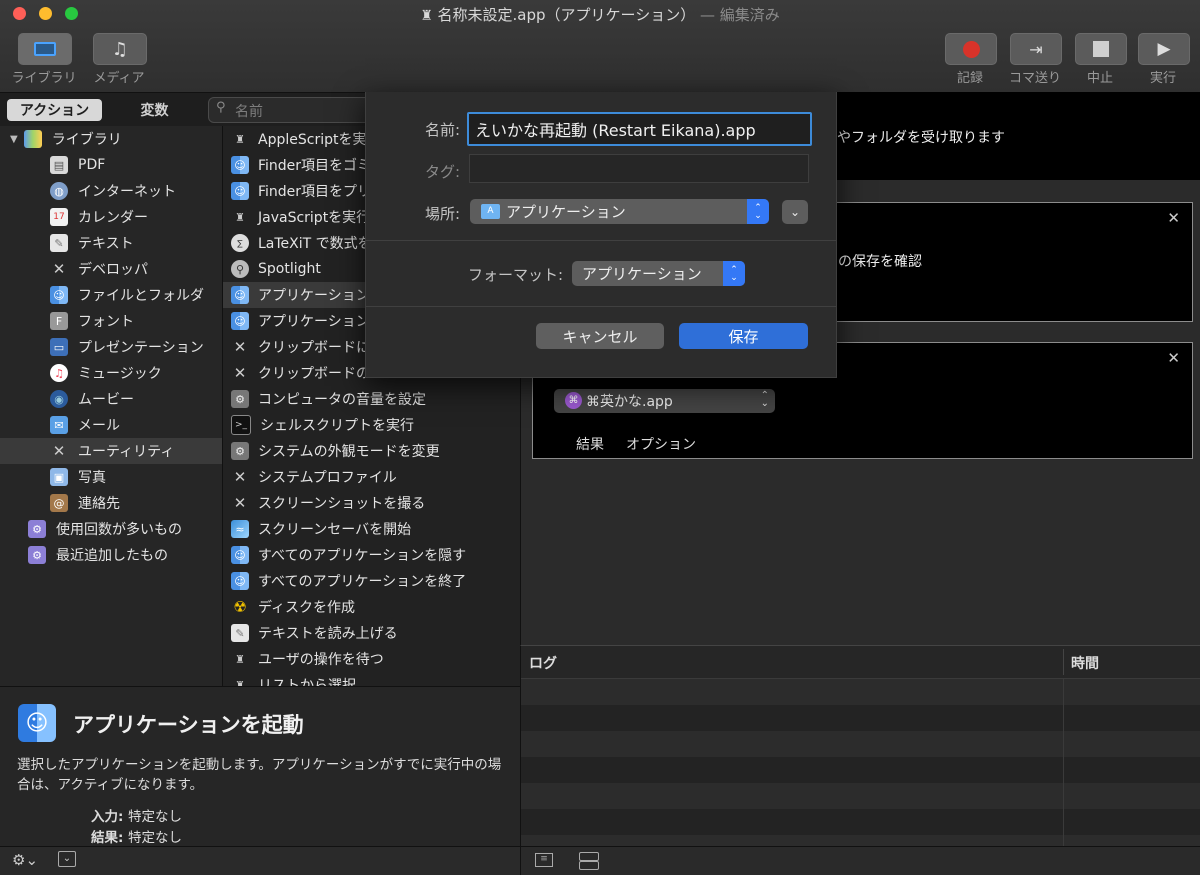 This screenshot has height=875, width=1200. I want to click on action-label: システムプロファイル, so click(327, 478).